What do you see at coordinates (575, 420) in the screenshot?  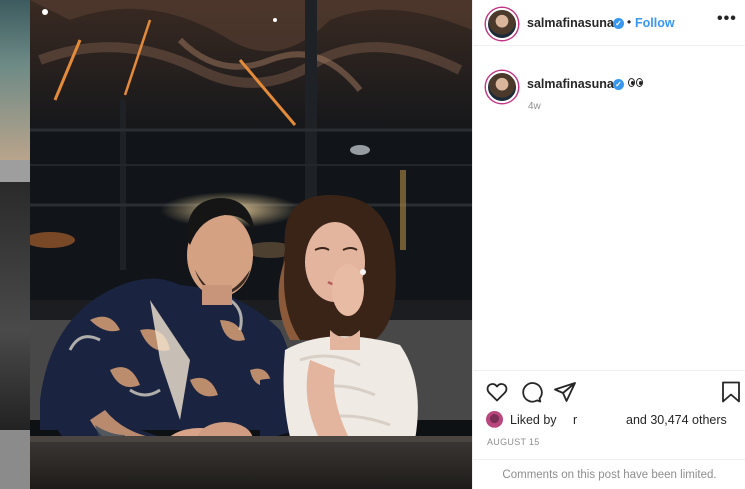 I see `liked-by-user: r` at bounding box center [575, 420].